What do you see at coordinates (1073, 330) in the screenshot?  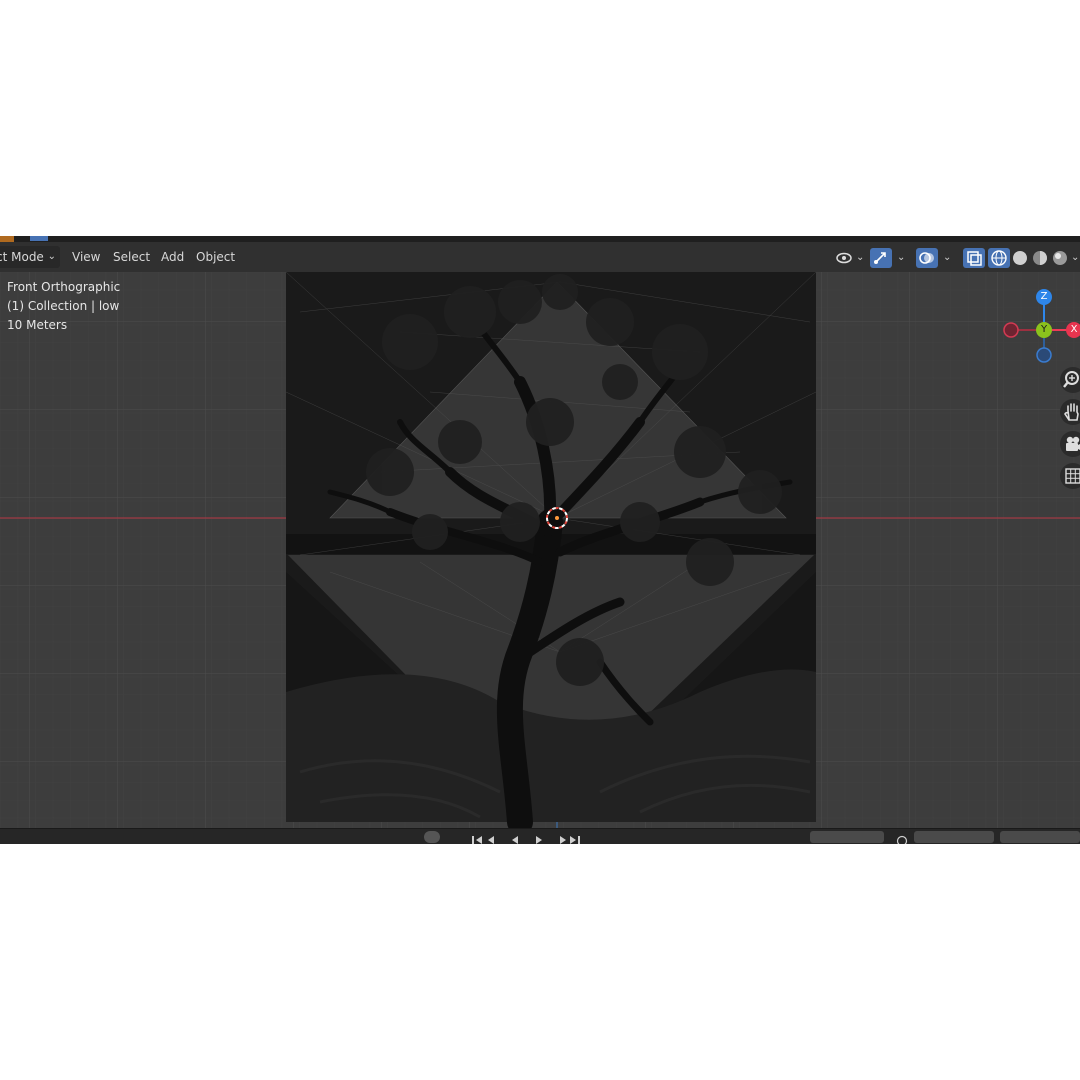 I see `gizmo-x-axis: X` at bounding box center [1073, 330].